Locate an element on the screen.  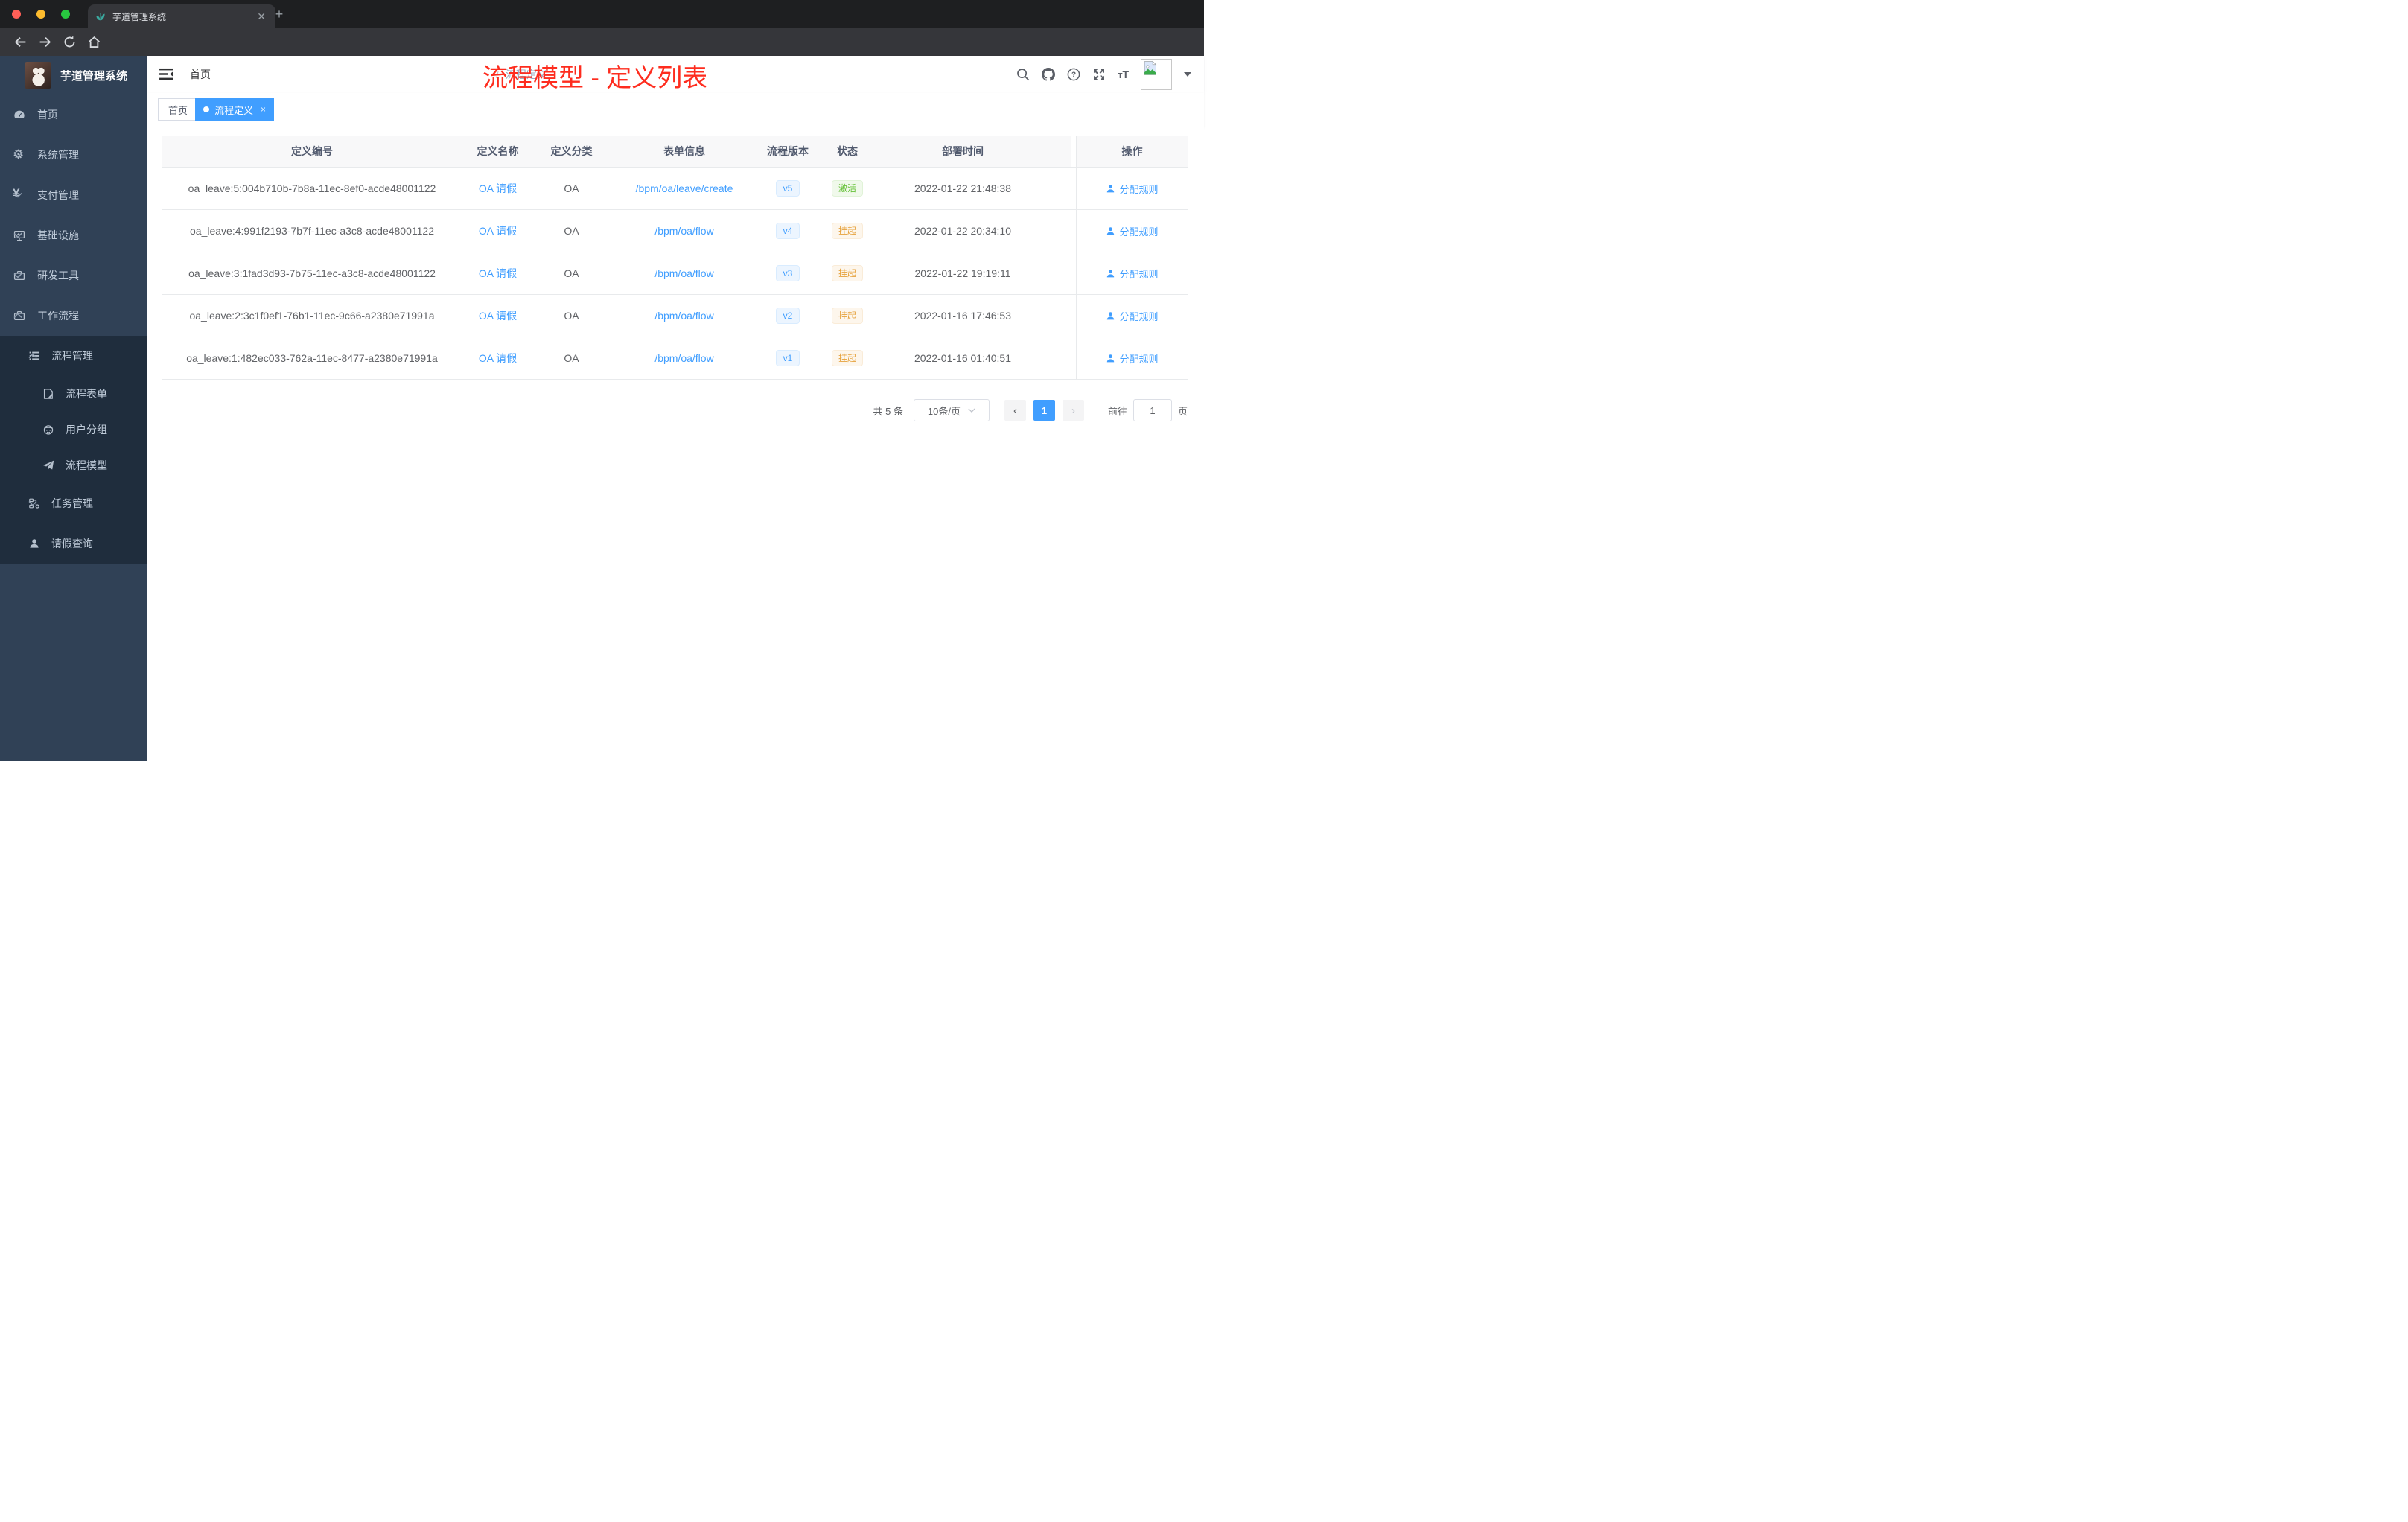
user-icon is located at coordinates (34, 544).